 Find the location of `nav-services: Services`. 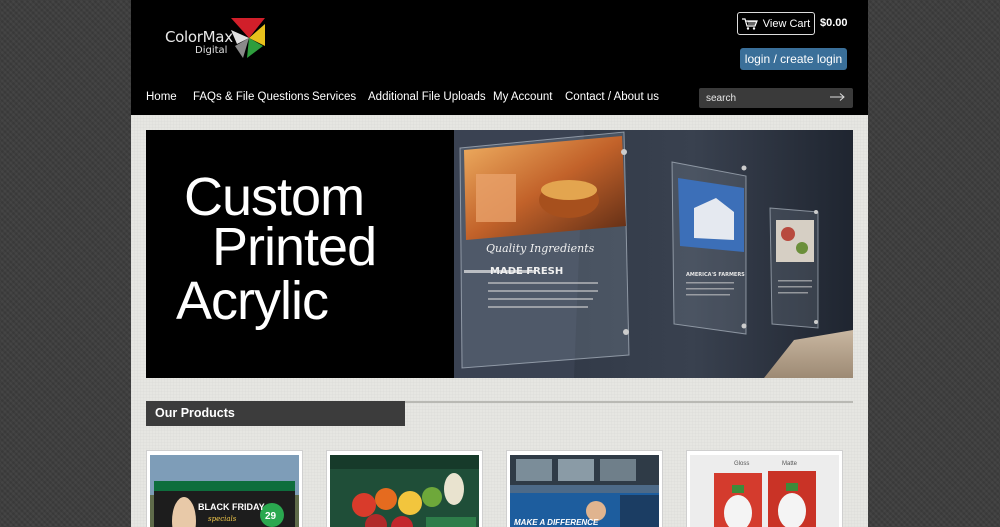

nav-services: Services is located at coordinates (334, 97).